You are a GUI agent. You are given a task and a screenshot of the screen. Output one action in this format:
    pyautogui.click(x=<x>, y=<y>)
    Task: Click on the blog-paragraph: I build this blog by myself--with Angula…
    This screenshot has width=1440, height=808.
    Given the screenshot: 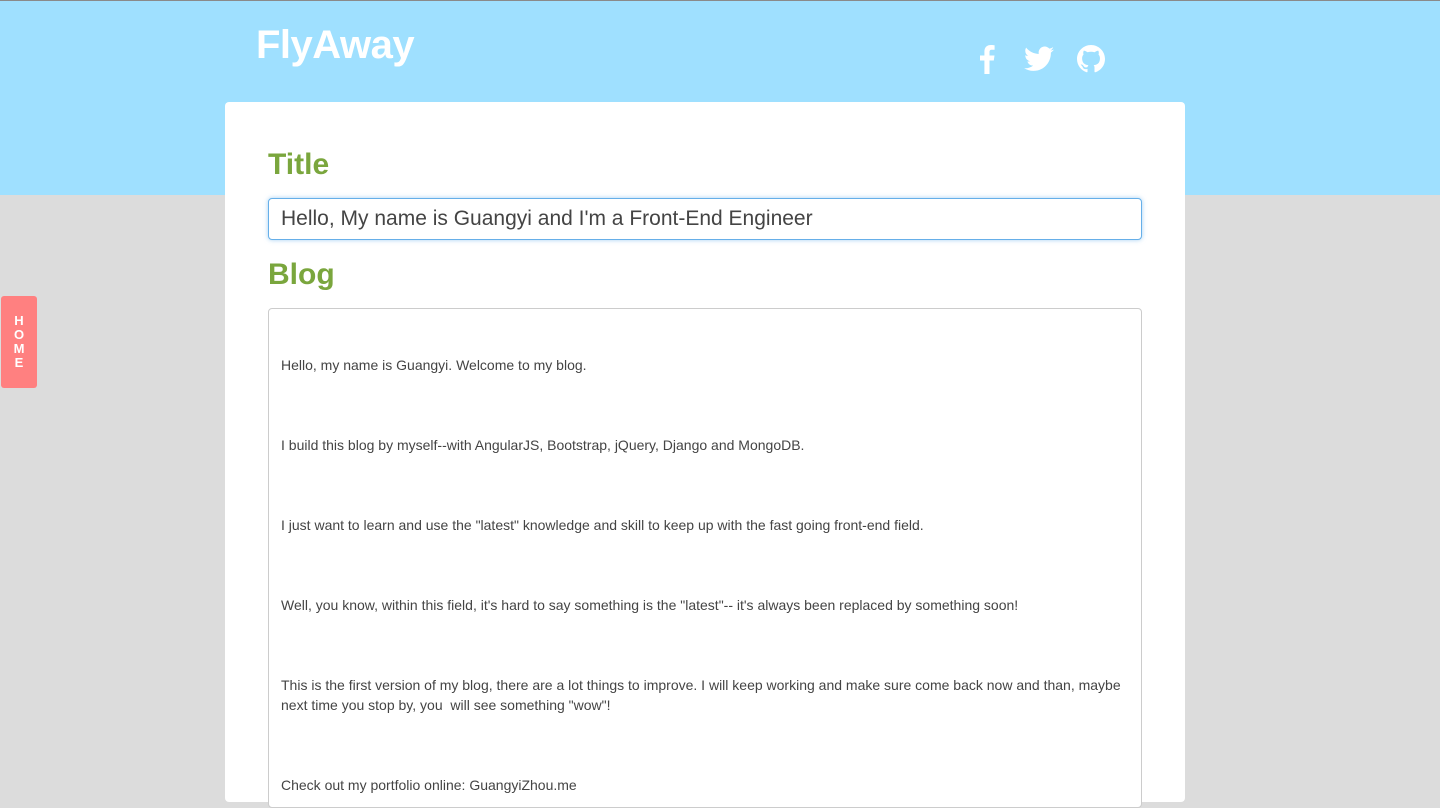 What is the action you would take?
    pyautogui.click(x=543, y=445)
    